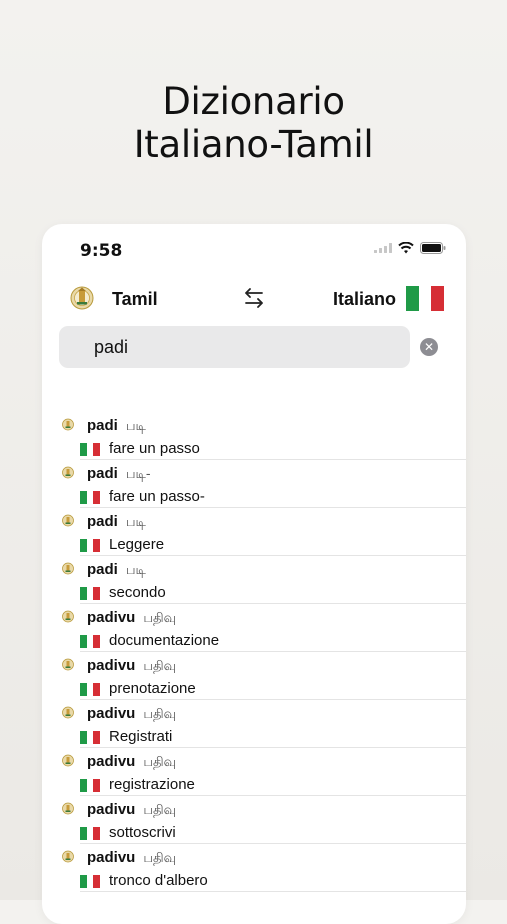 The height and width of the screenshot is (924, 507). What do you see at coordinates (142, 832) in the screenshot?
I see `result-translation: sottoscrivi` at bounding box center [142, 832].